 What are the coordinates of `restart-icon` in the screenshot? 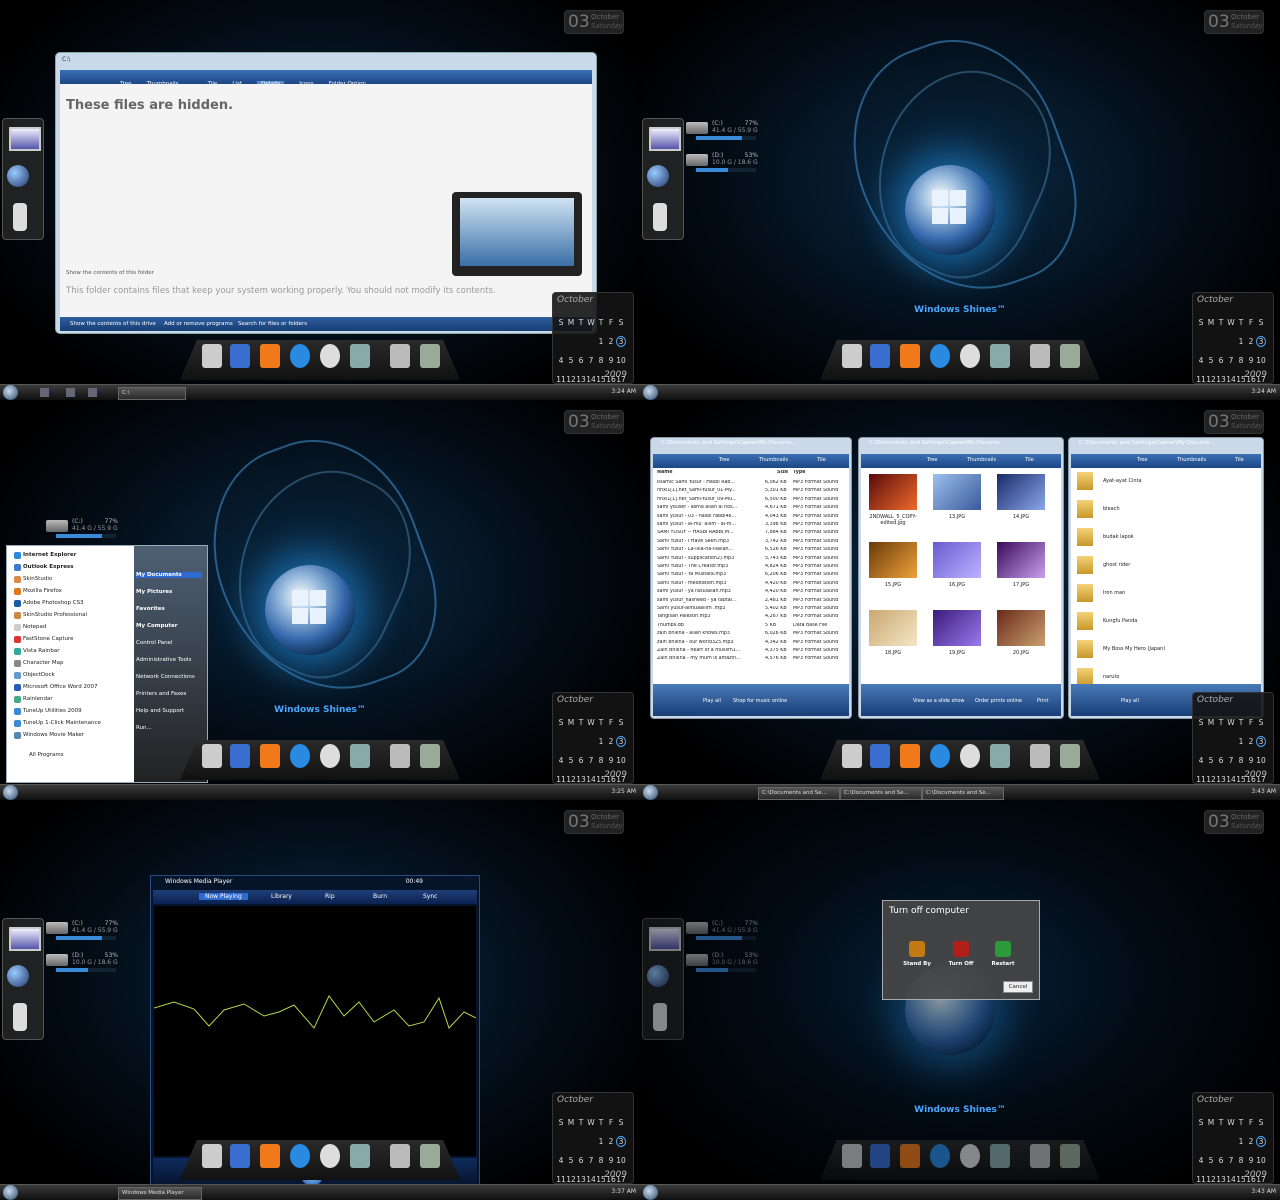 It's located at (1003, 949).